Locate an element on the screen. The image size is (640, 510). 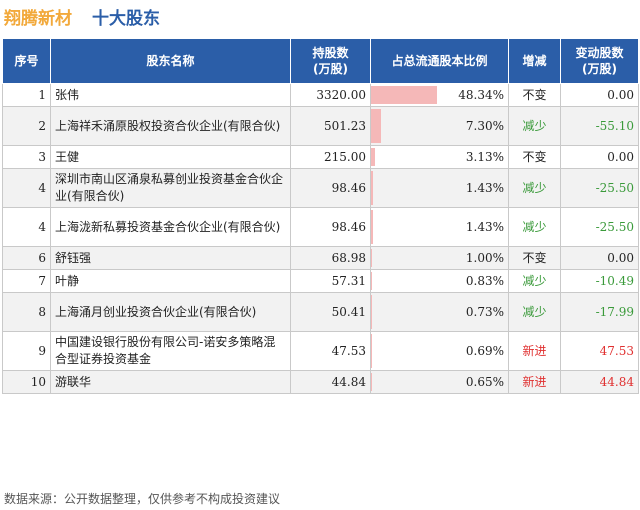
table-row: 7 叶静 57.31 0.83% 减少 -10.49 is located at coordinates (320, 281).